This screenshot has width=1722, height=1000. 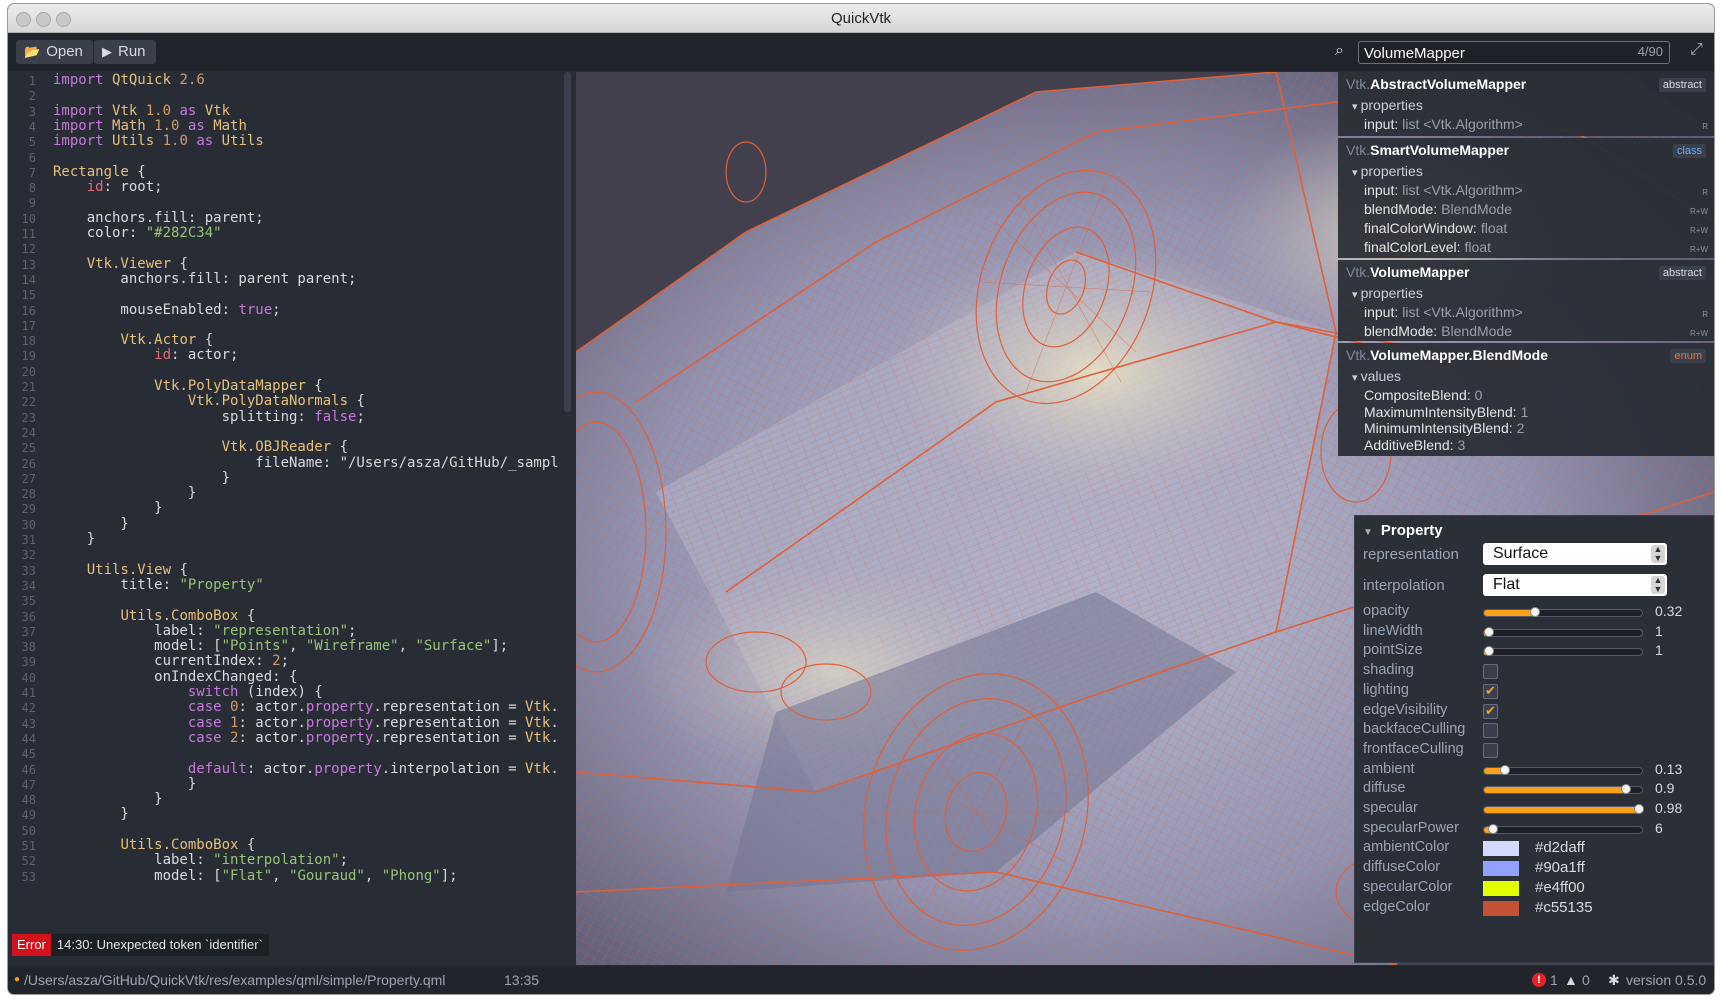 What do you see at coordinates (567, 242) in the screenshot?
I see `editor-scrollbar` at bounding box center [567, 242].